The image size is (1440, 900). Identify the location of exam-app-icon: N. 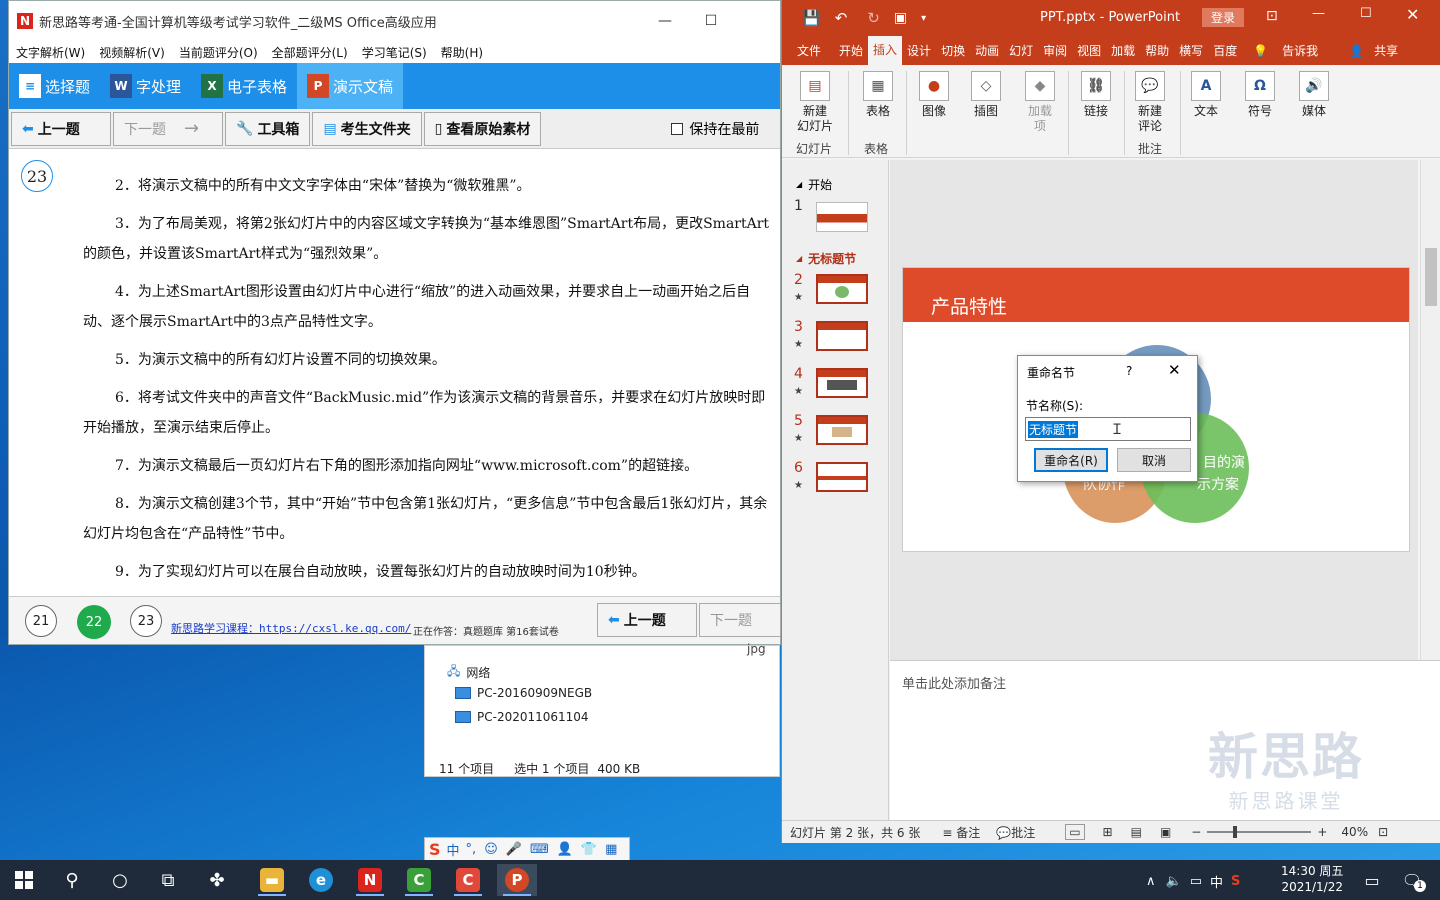
(370, 880).